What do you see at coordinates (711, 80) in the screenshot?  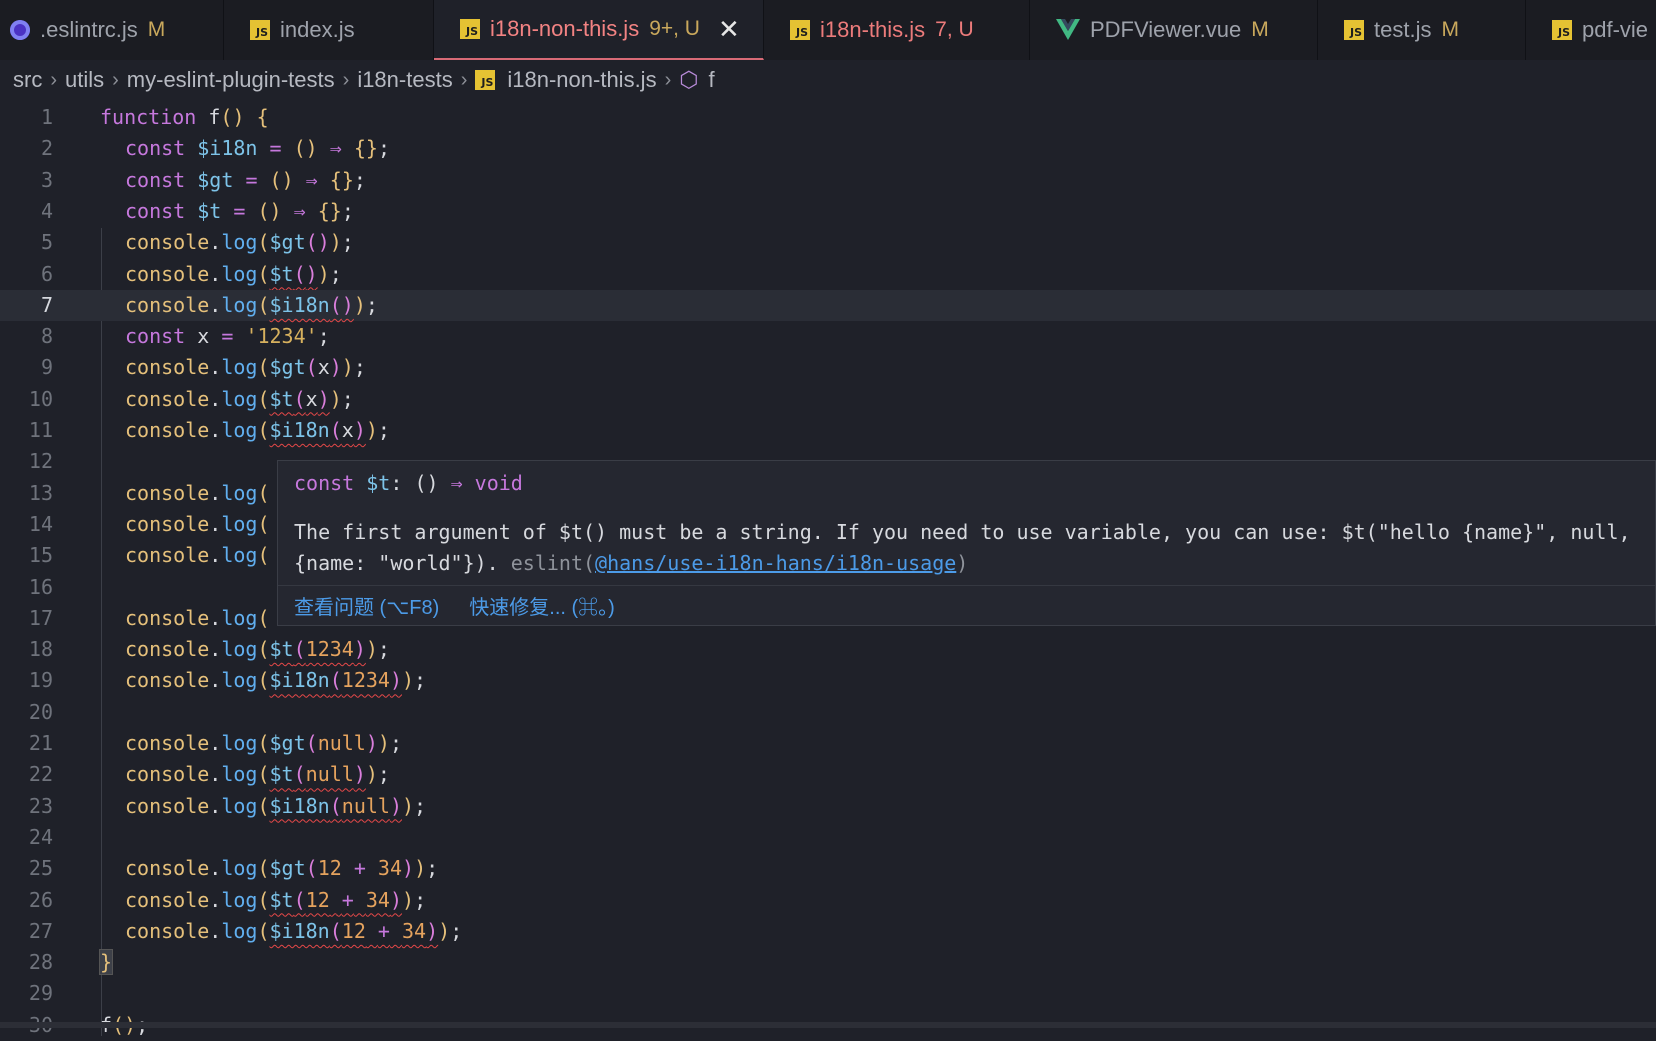 I see `breadcrumb-item: f` at bounding box center [711, 80].